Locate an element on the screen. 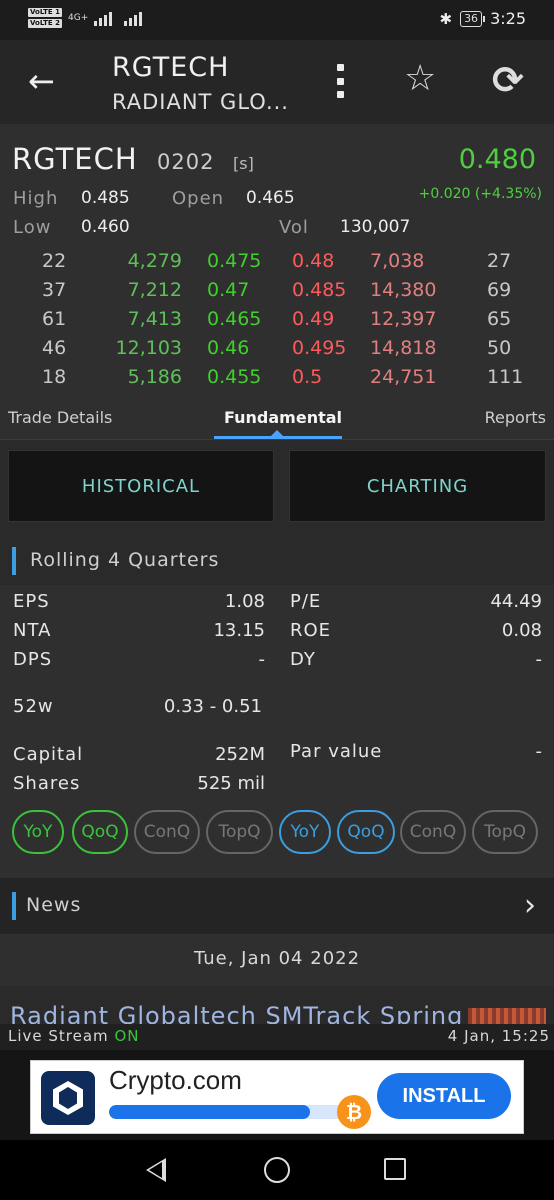 This screenshot has width=554, height=1200. order-book-row: 37 7,212 0.47 0.485 14,380 69 is located at coordinates (277, 293).